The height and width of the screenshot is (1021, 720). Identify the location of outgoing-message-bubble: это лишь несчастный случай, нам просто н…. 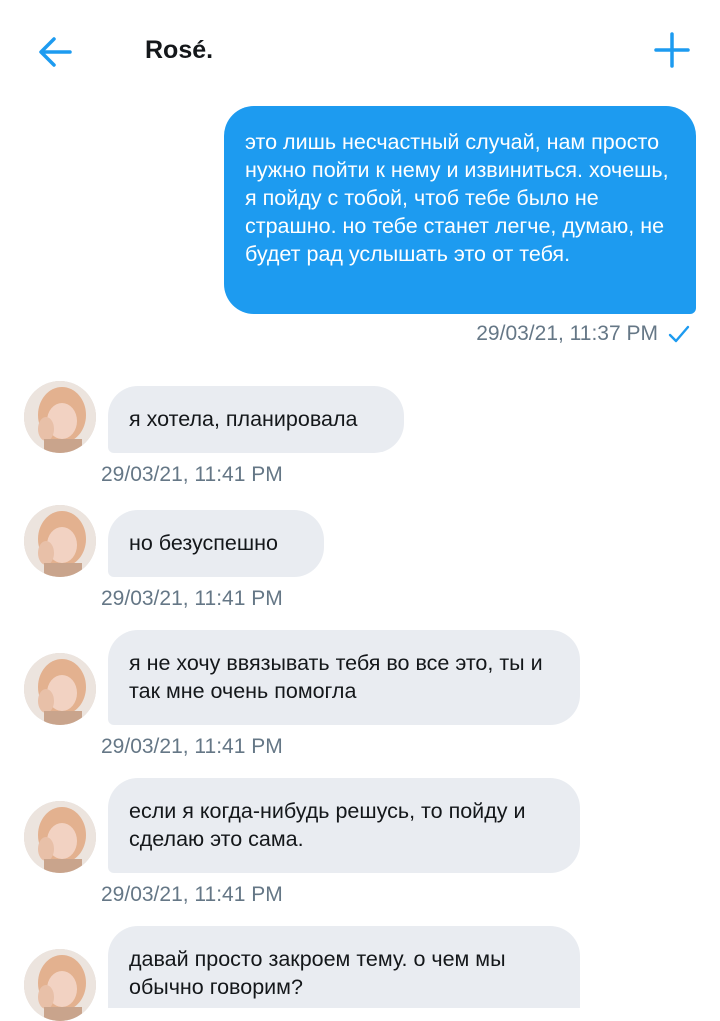
(460, 210).